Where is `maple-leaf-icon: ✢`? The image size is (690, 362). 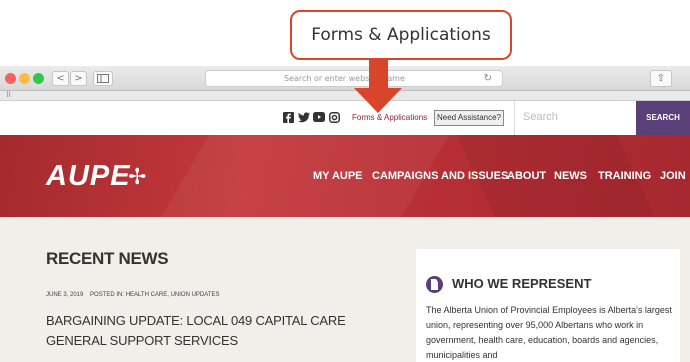 maple-leaf-icon: ✢ is located at coordinates (137, 176).